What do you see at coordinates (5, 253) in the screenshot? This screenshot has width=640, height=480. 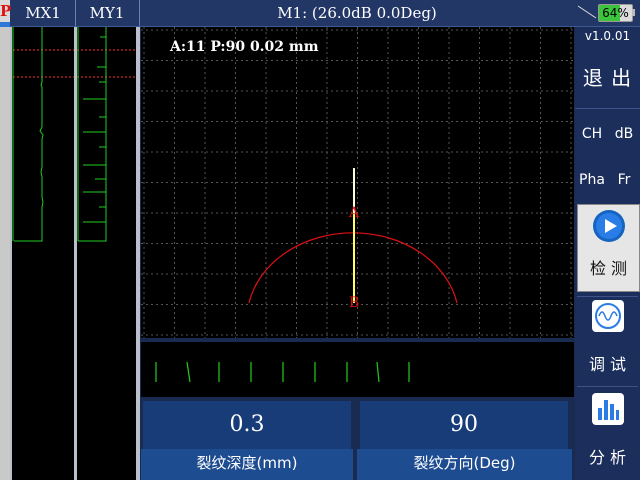 I see `left-edge` at bounding box center [5, 253].